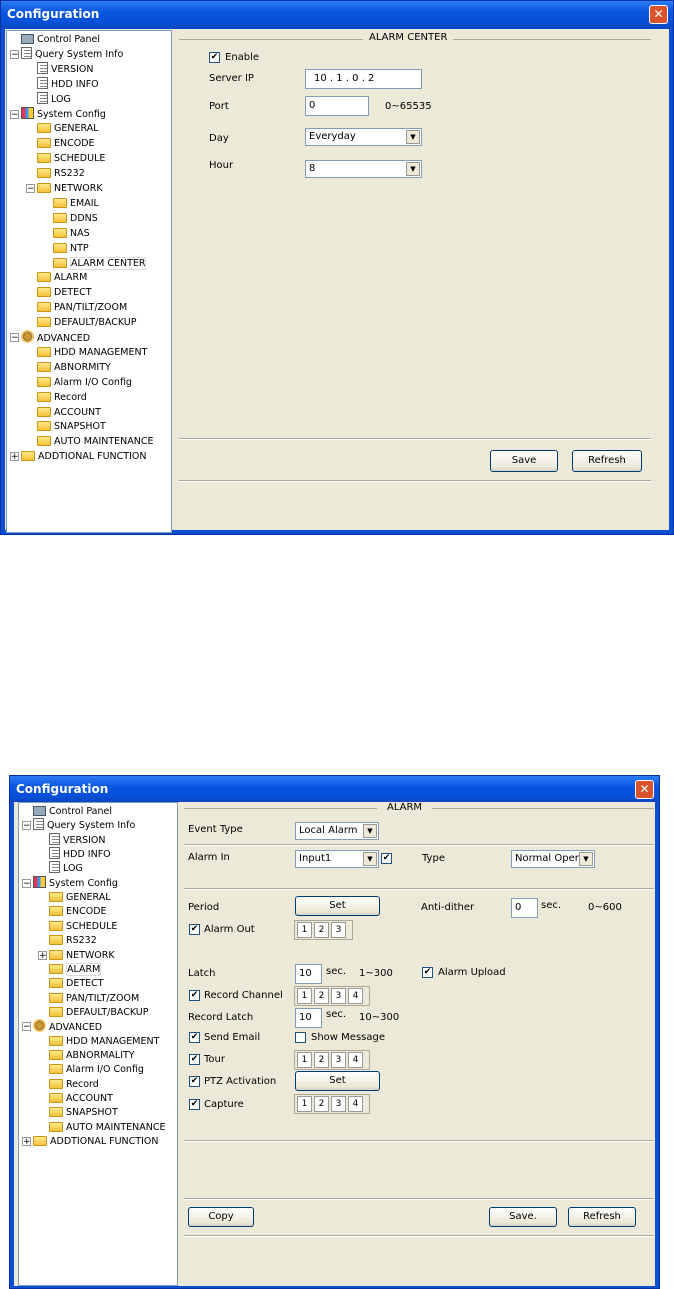 Image resolution: width=674 pixels, height=1289 pixels. I want to click on record-channel-checkbox: ✔, so click(194, 995).